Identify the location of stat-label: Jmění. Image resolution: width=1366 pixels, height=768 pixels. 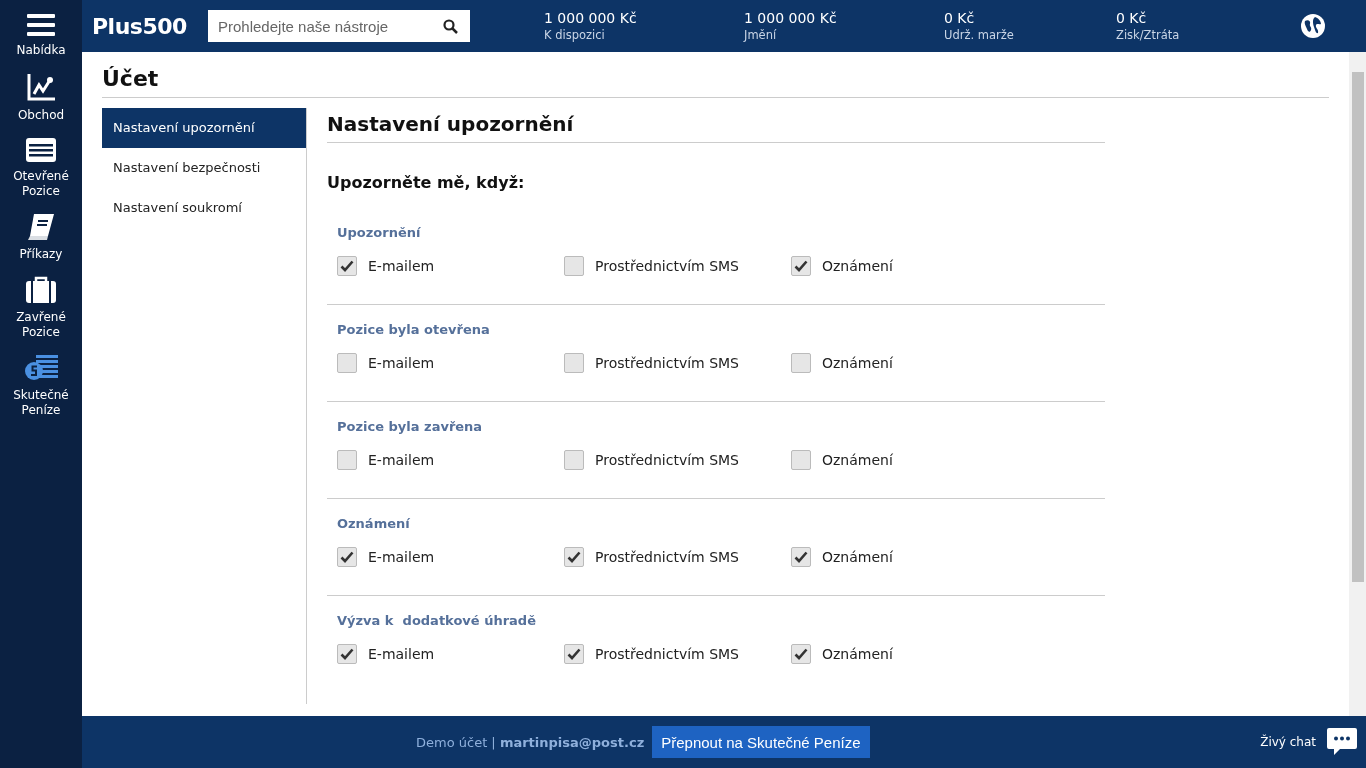
(761, 35).